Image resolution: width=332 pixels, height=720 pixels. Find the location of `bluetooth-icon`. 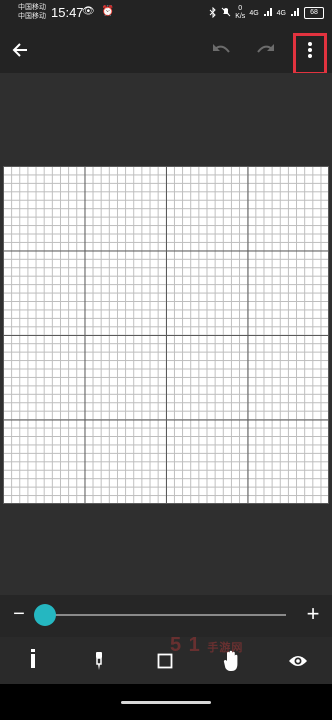

bluetooth-icon is located at coordinates (213, 13).